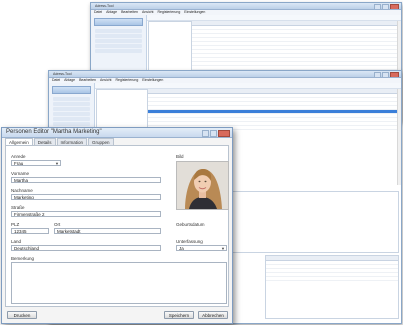  Describe the element at coordinates (117, 141) in the screenshot. I see `dialog-tabs: Allgemein Details Information Gruppen` at that location.